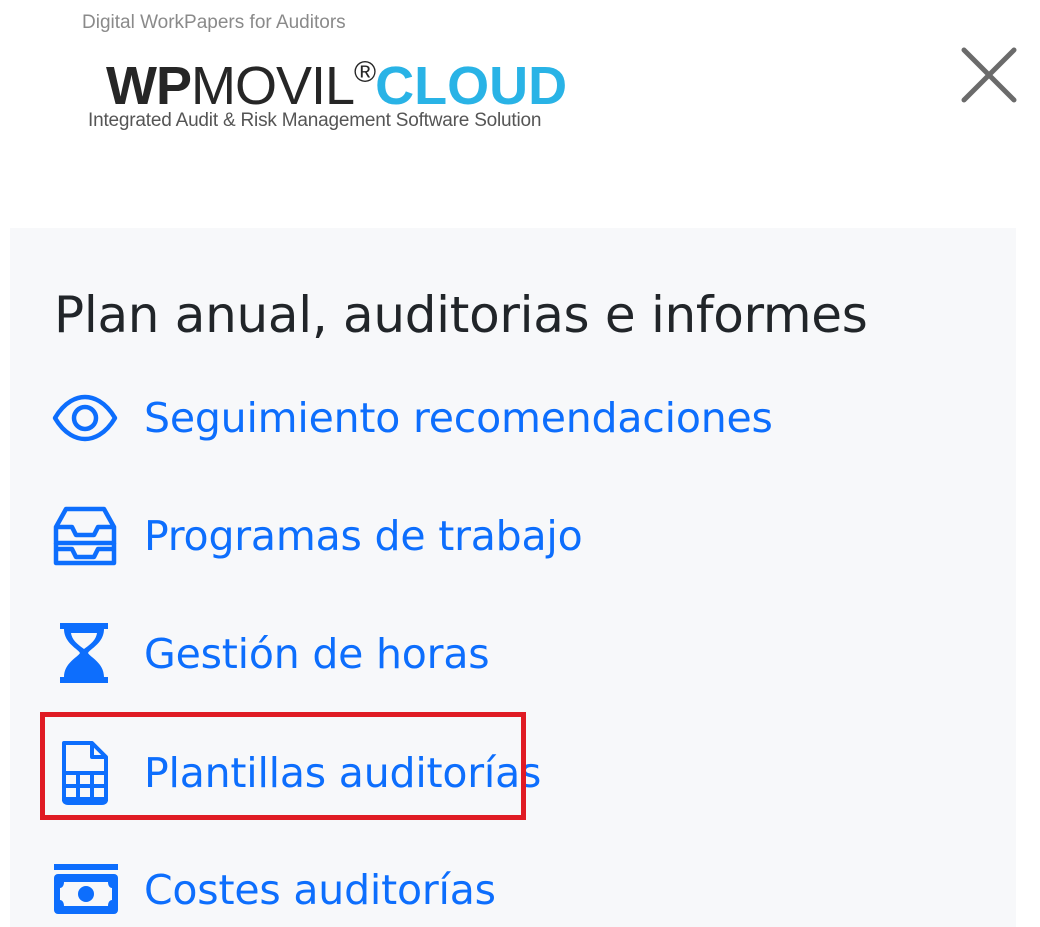 This screenshot has width=1040, height=927. I want to click on hourglass-icon, so click(86, 654).